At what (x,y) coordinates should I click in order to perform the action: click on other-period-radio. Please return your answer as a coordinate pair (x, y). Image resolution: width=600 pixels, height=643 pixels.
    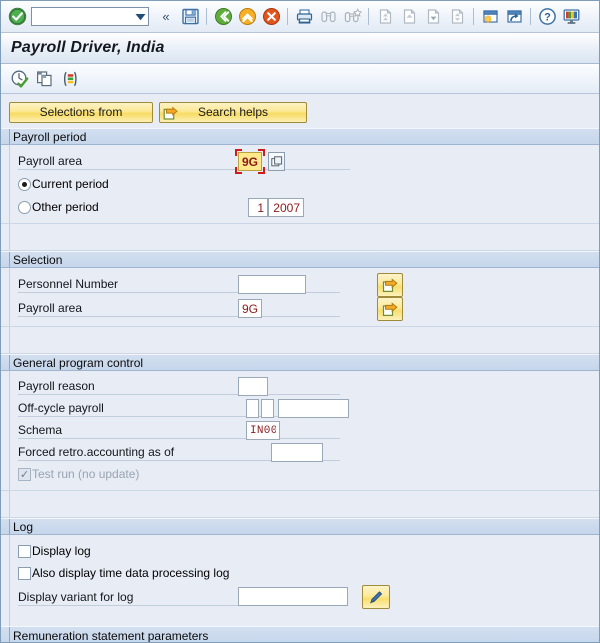
    Looking at the image, I should click on (24, 207).